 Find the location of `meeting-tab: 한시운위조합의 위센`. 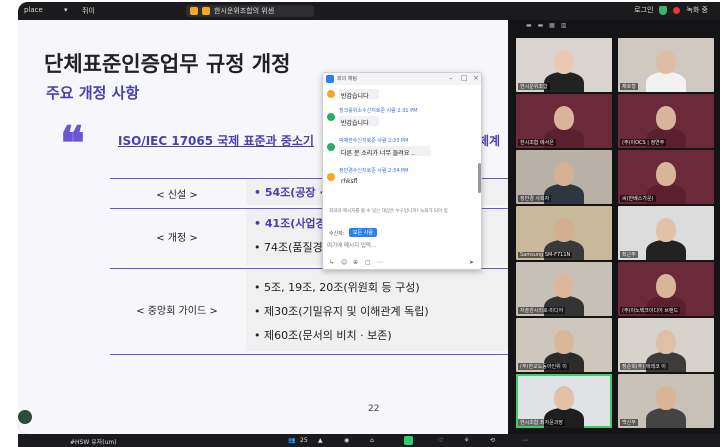

meeting-tab: 한시운위조합의 위센 is located at coordinates (250, 11).